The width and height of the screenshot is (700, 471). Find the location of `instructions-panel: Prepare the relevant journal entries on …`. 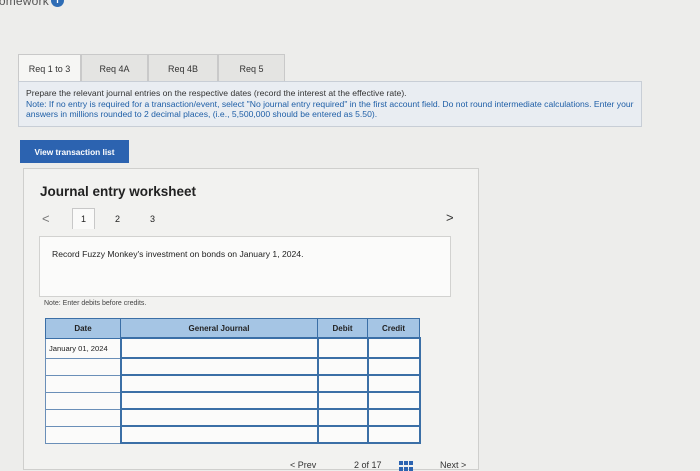

instructions-panel: Prepare the relevant journal entries on … is located at coordinates (330, 104).